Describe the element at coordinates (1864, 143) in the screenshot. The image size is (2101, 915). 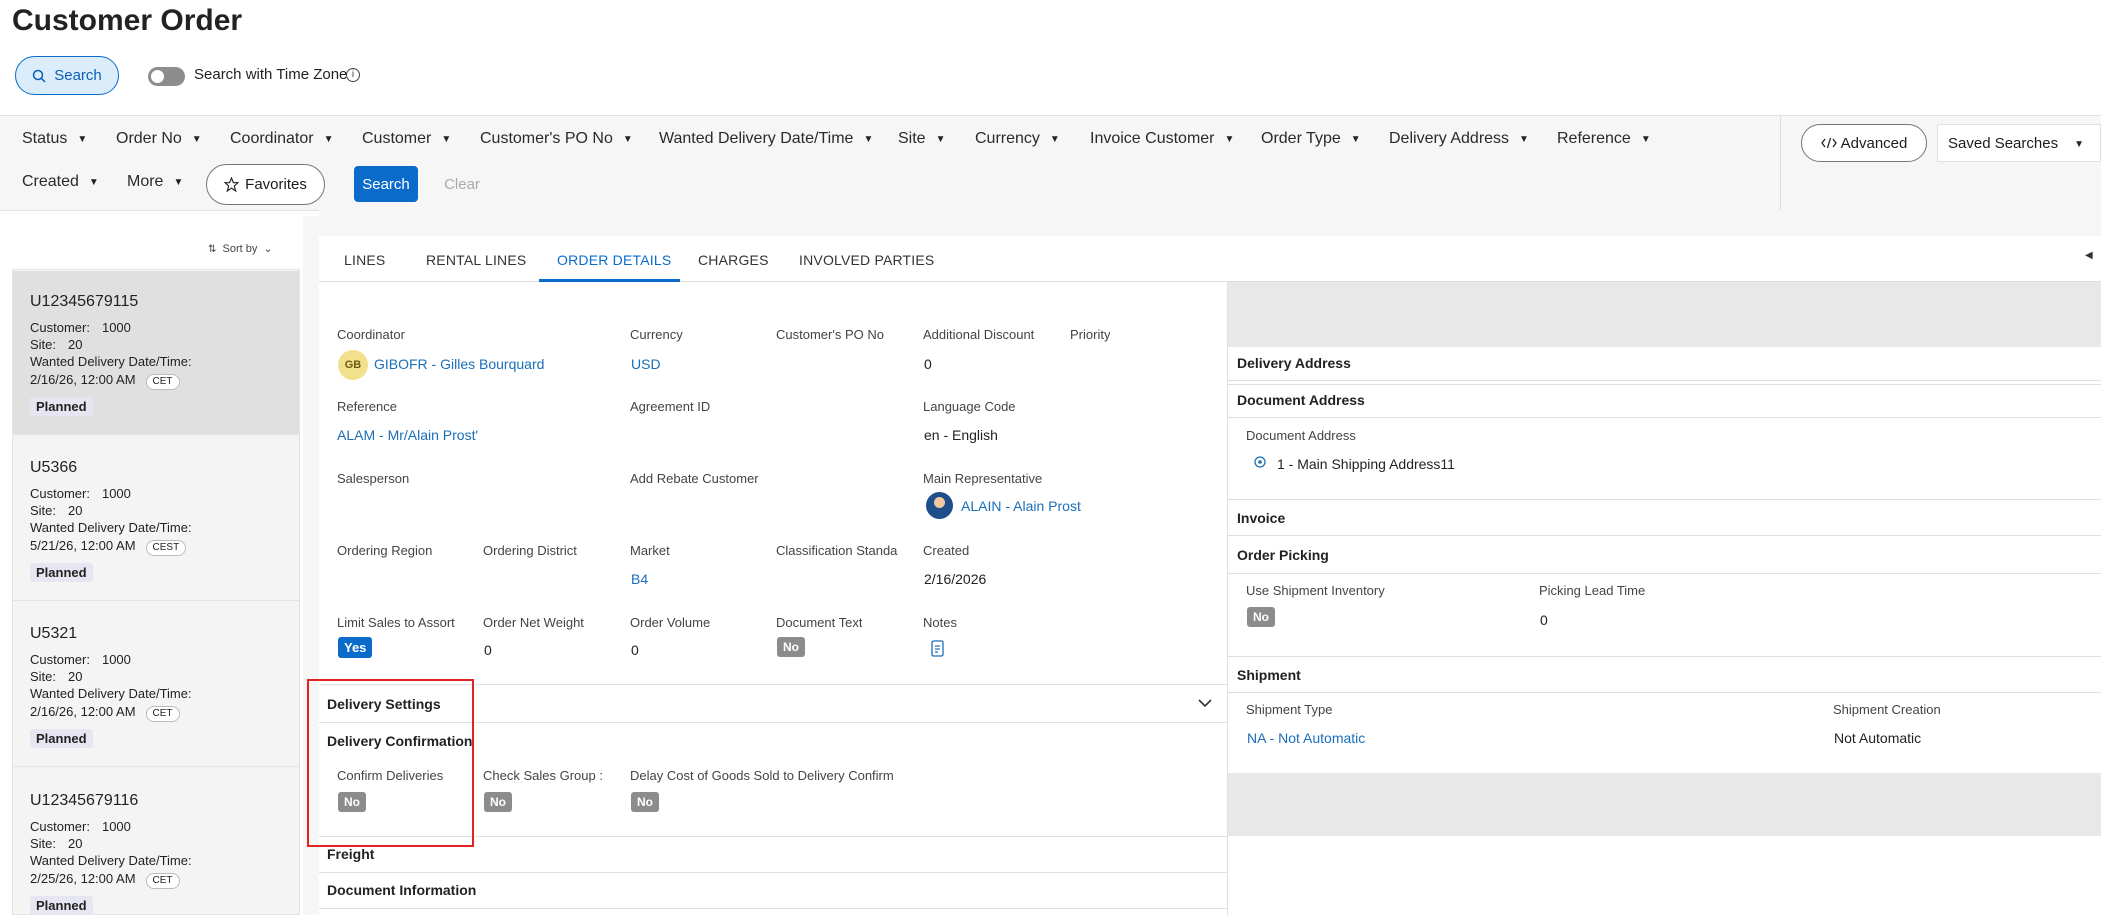
I see `advanced-button: Advanced` at that location.